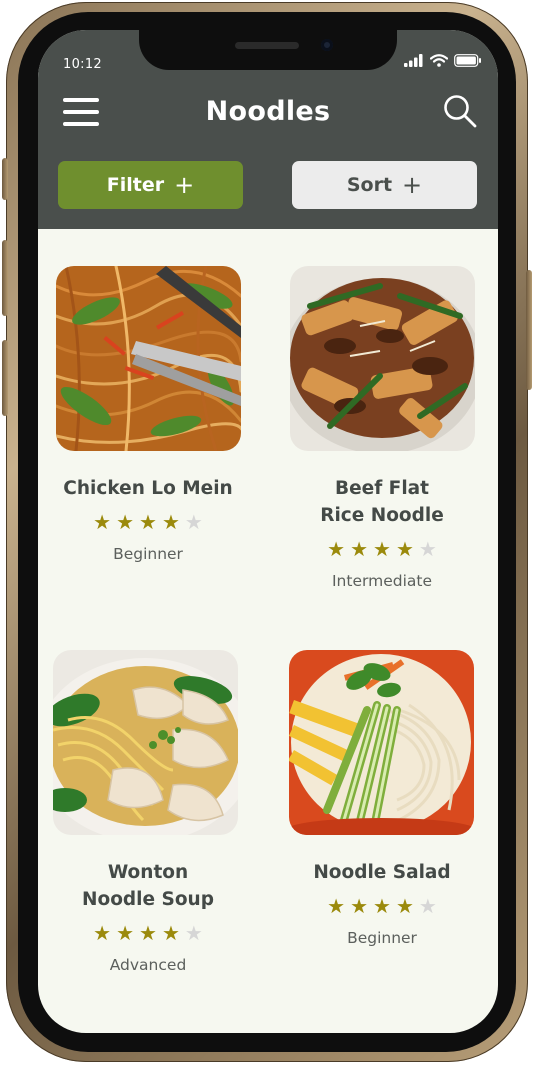 This screenshot has width=534, height=1066. I want to click on recipe-title: Beef Flat Rice Noodle, so click(382, 502).